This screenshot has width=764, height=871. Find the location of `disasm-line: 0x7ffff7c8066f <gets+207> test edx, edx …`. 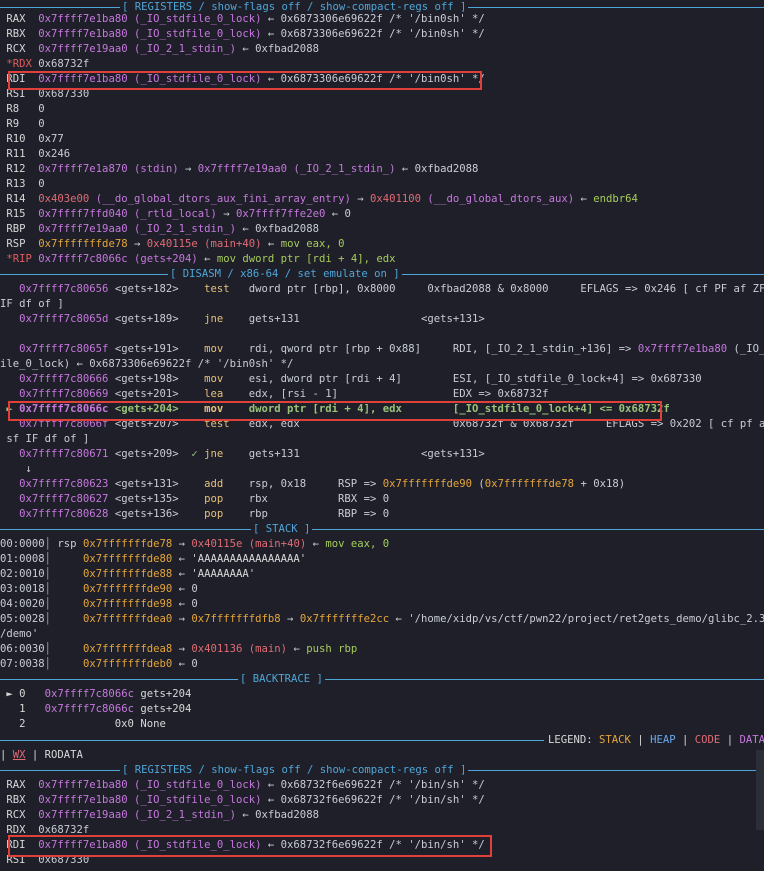

disasm-line: 0x7ffff7c8066f <gets+207> test edx, edx … is located at coordinates (391, 424).